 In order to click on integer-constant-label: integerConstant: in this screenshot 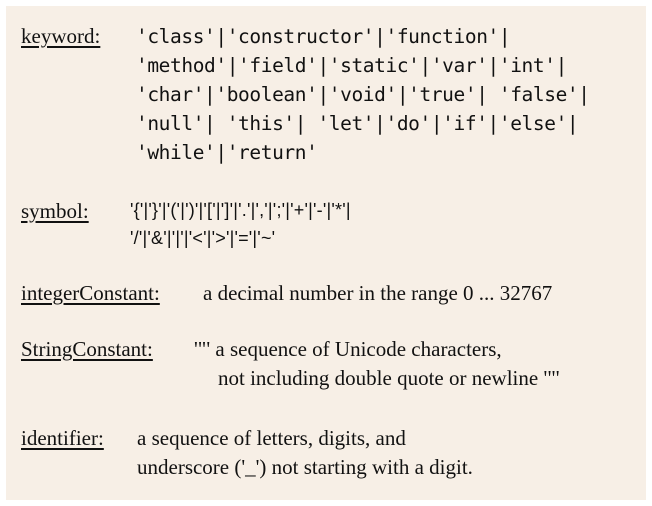, I will do `click(90, 293)`.